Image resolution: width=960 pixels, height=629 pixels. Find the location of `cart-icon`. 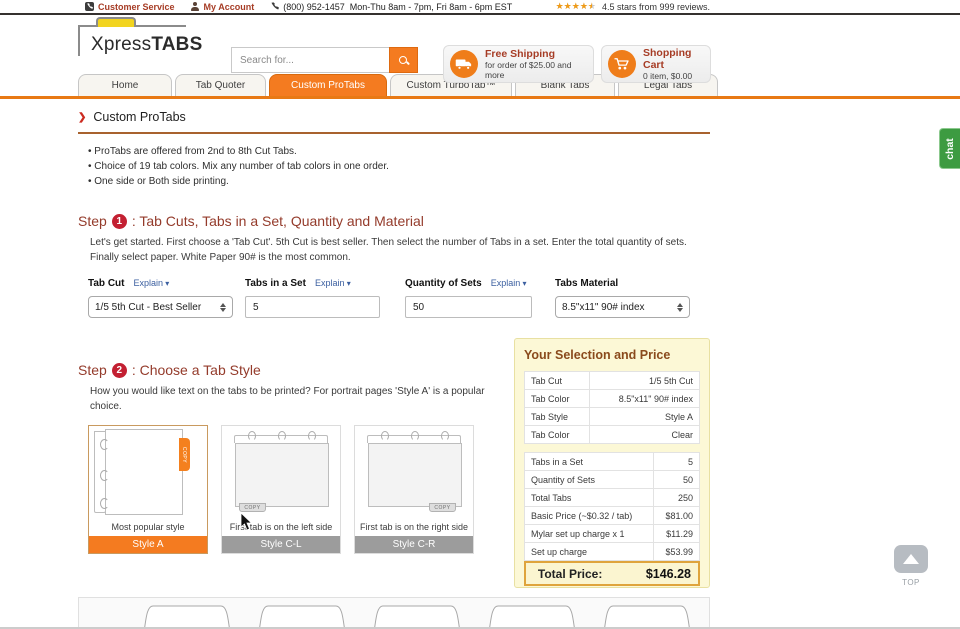

cart-icon is located at coordinates (622, 64).